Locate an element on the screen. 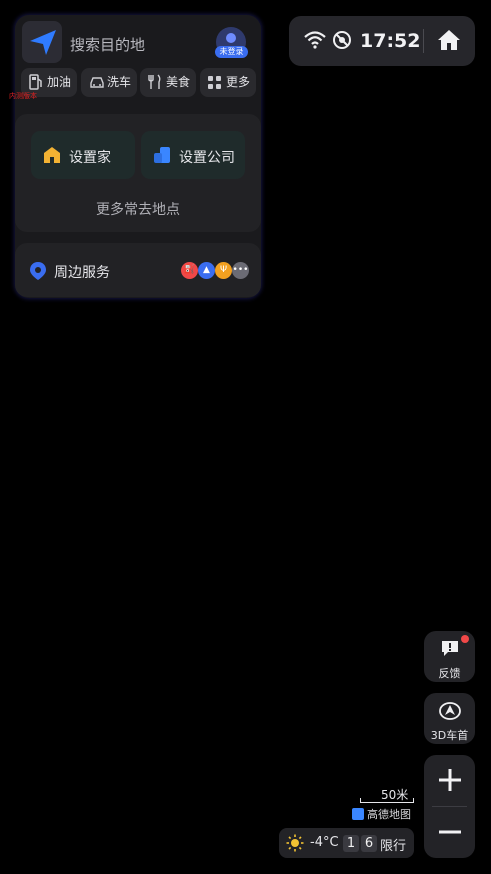 This screenshot has height=874, width=491. feedback-label: 反馈 is located at coordinates (449, 673).